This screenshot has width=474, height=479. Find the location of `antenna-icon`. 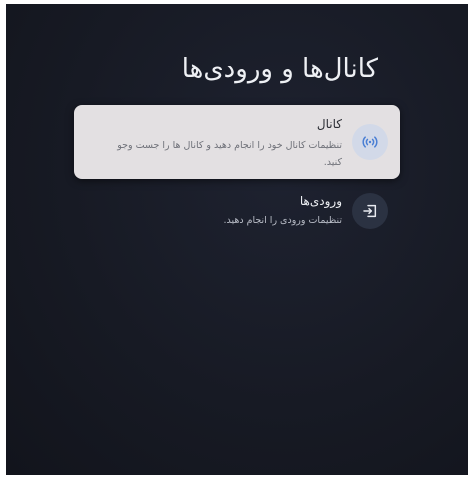

antenna-icon is located at coordinates (370, 142).